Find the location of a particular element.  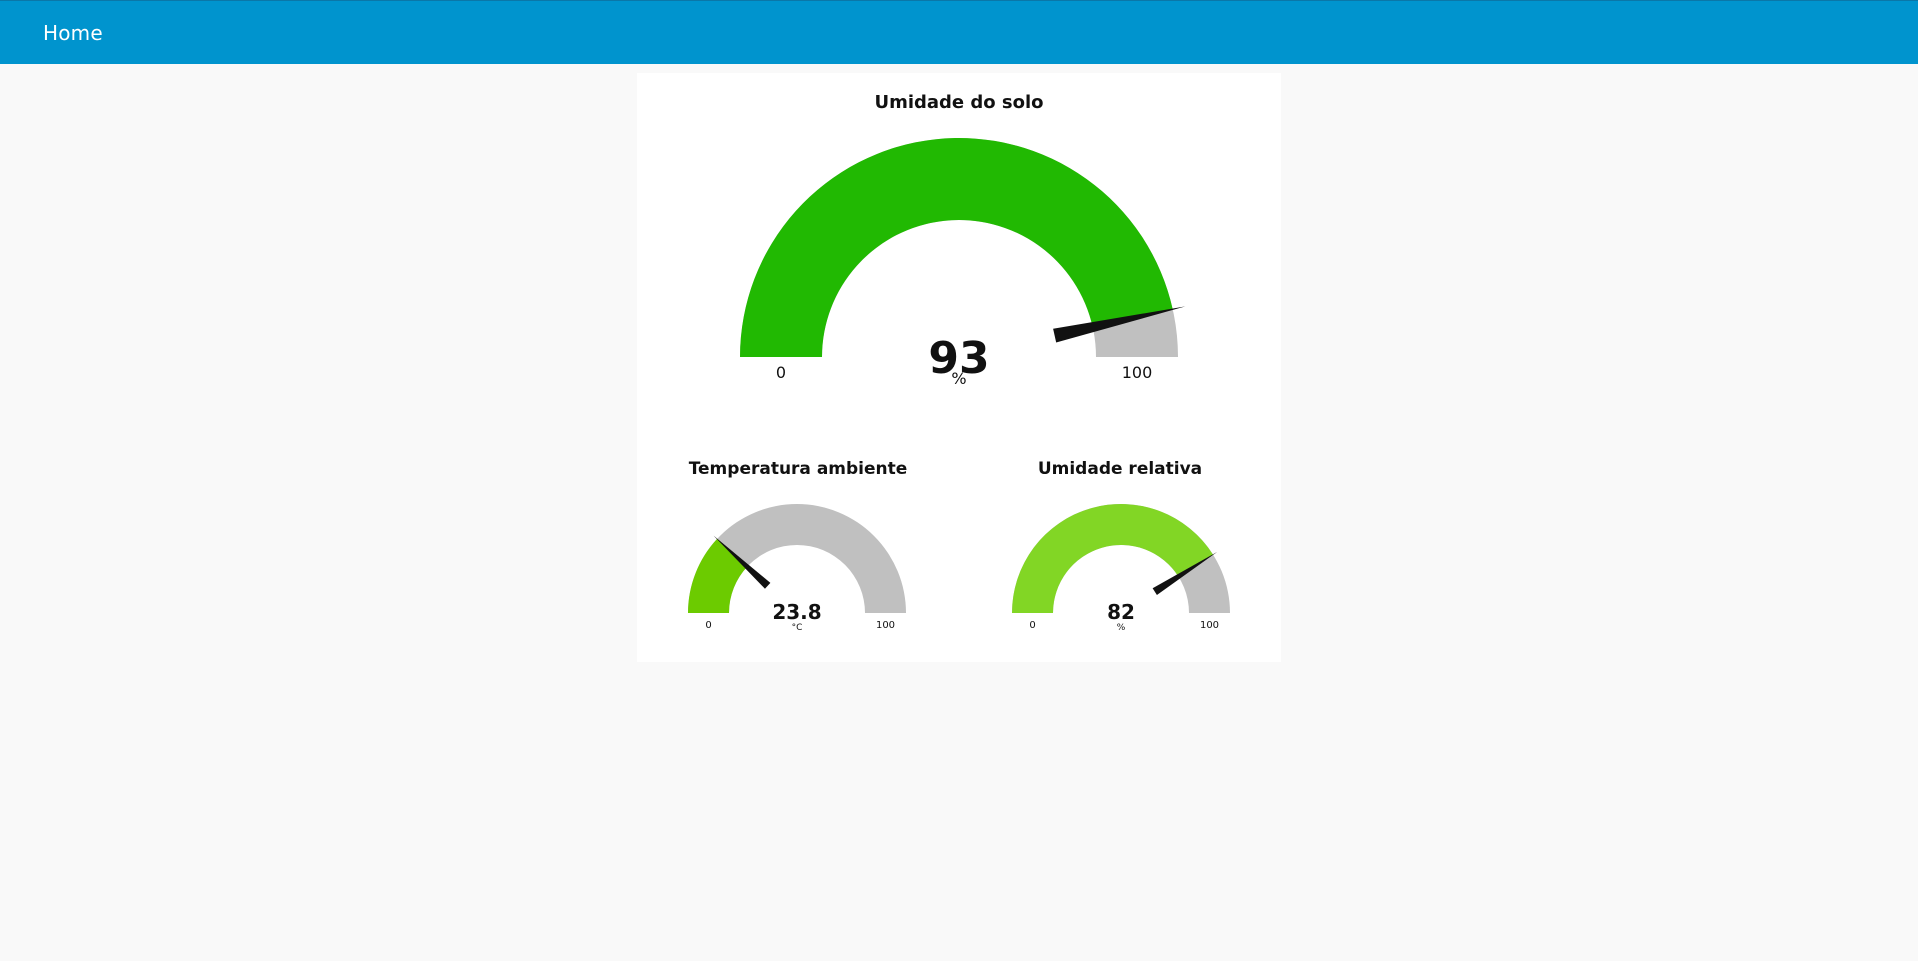

gauge-fill is located at coordinates (1113, 558).